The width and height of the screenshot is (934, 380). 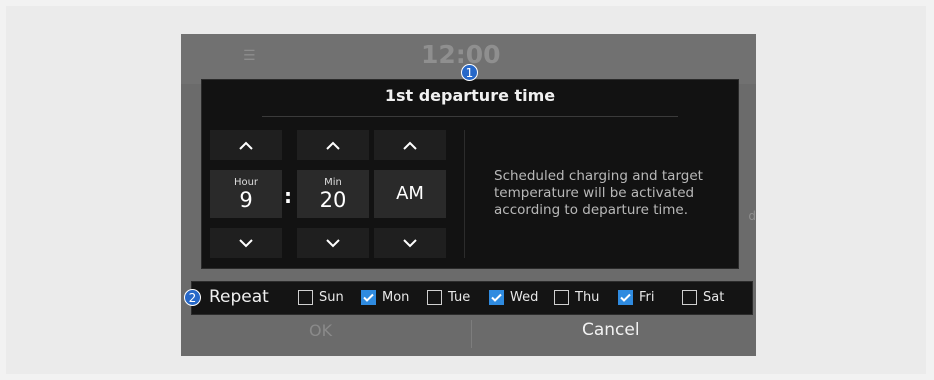 What do you see at coordinates (752, 216) in the screenshot?
I see `background-edge-text: d` at bounding box center [752, 216].